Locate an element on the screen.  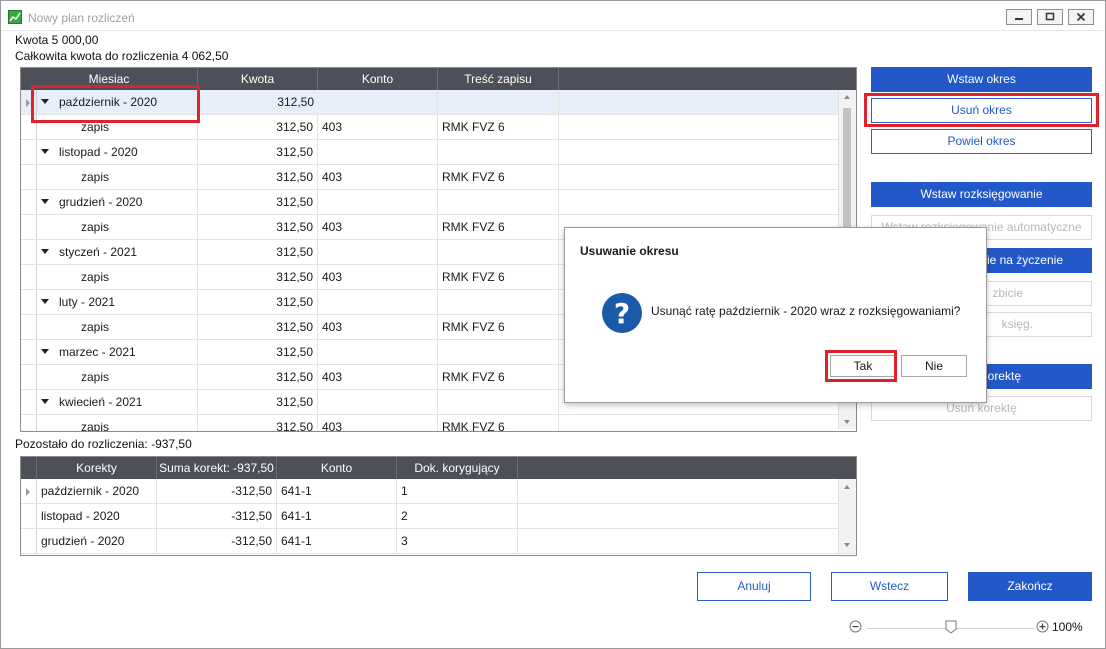
cancel-button: Anuluj is located at coordinates (754, 586).